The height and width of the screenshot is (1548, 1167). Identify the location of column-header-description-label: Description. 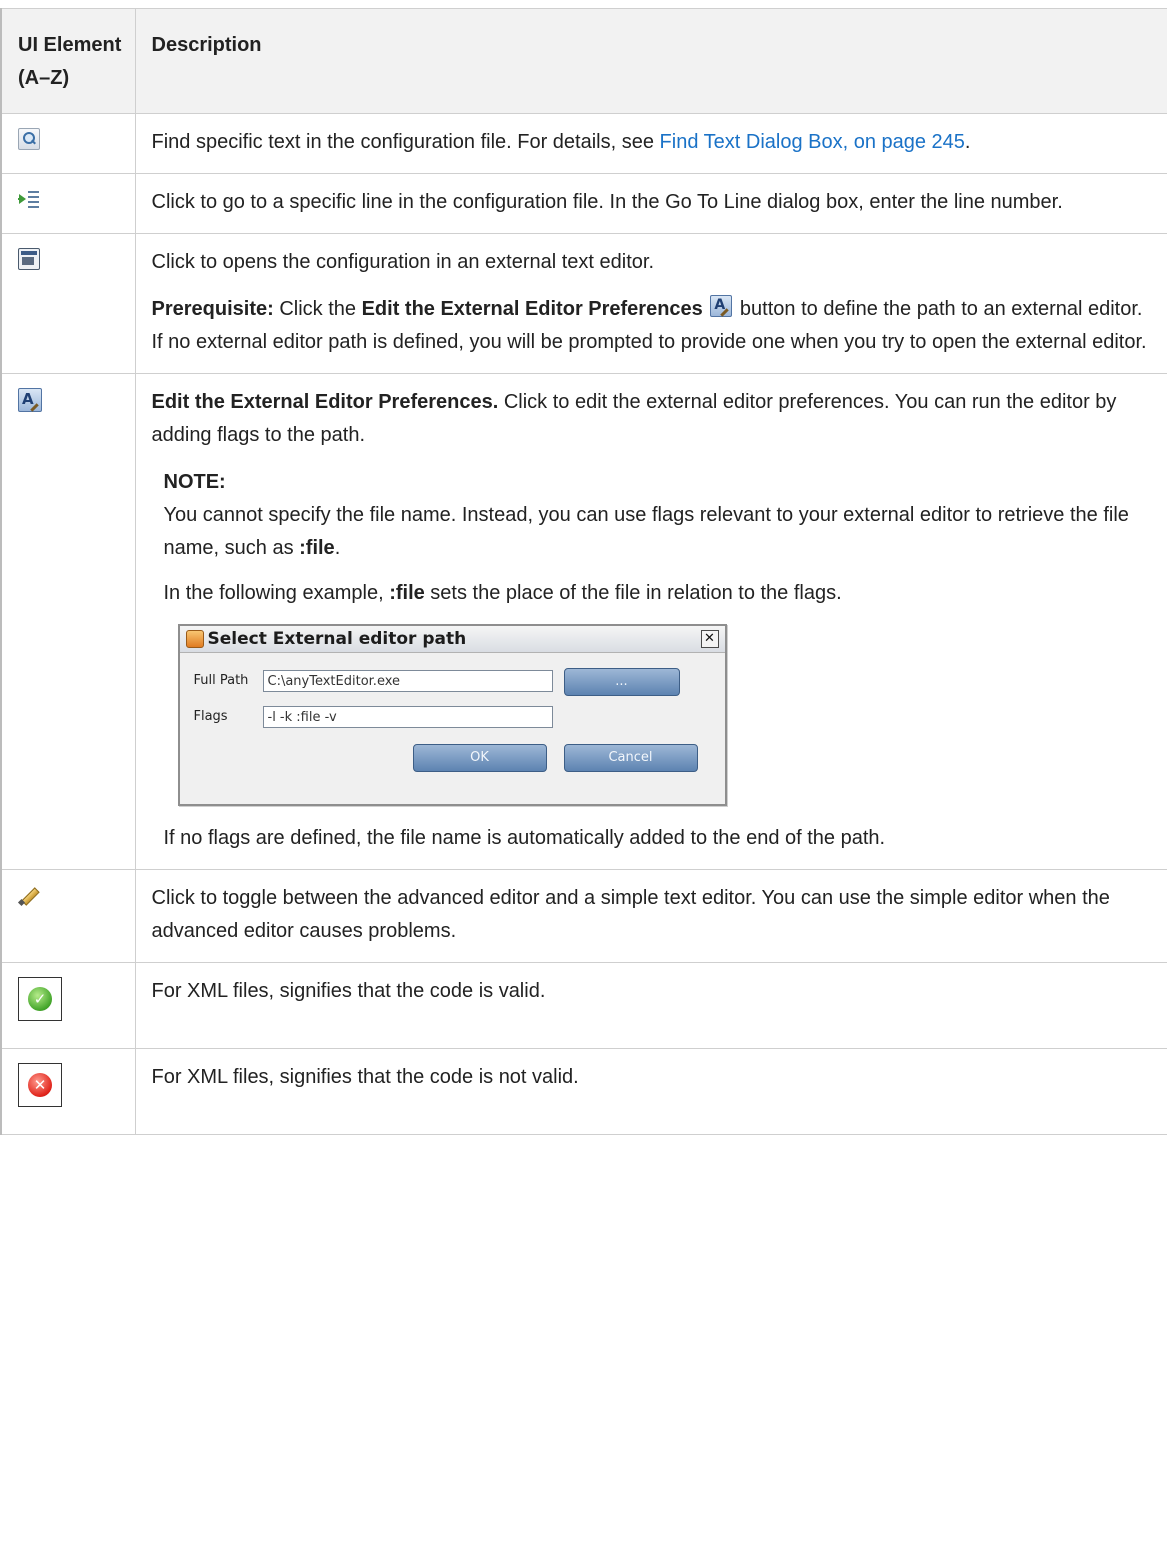
(206, 45).